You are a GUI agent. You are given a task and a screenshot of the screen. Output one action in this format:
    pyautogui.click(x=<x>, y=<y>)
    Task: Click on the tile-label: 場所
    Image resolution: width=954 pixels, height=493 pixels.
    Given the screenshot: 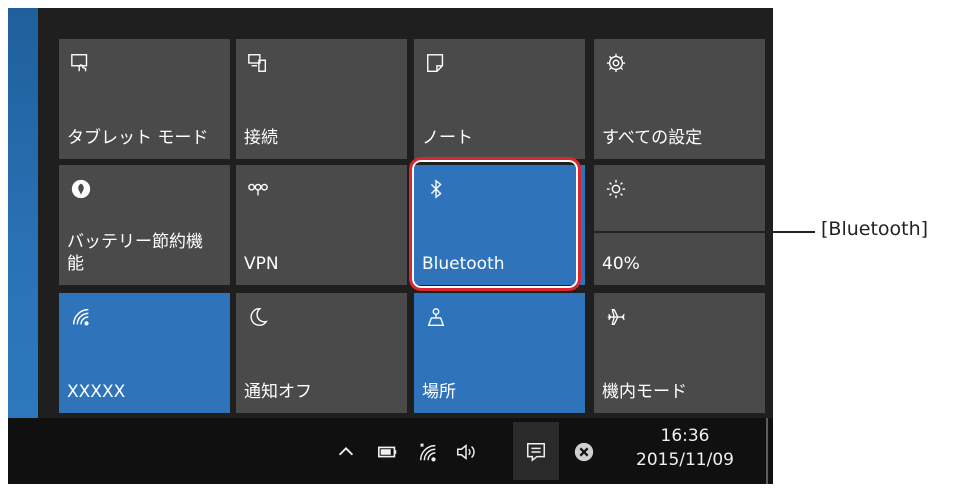 What is the action you would take?
    pyautogui.click(x=439, y=392)
    